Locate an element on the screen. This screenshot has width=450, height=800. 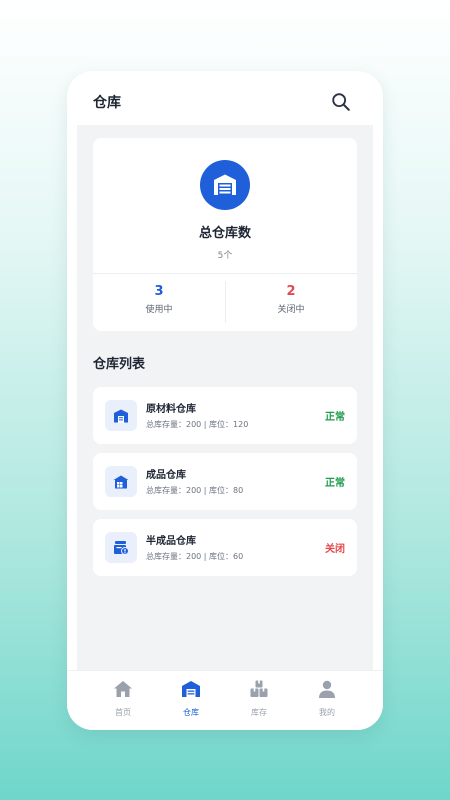
summary-title: 总仓库数 is located at coordinates (224, 233).